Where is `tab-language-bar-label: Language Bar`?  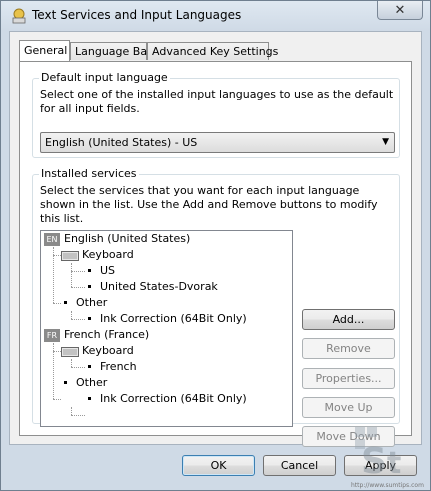
tab-language-bar-label: Language Bar is located at coordinates (113, 51).